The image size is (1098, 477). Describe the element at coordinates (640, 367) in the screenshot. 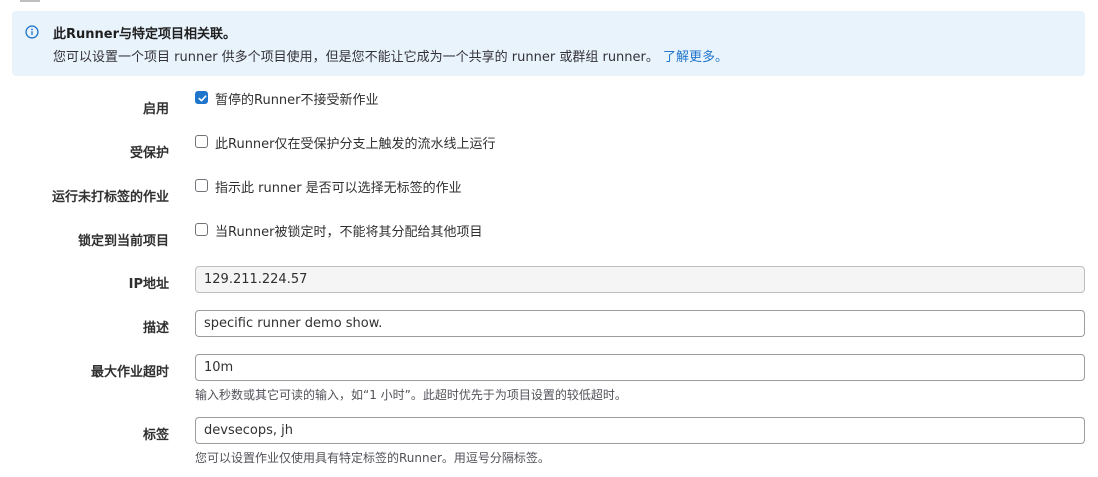

I see `max-timeout-input` at that location.